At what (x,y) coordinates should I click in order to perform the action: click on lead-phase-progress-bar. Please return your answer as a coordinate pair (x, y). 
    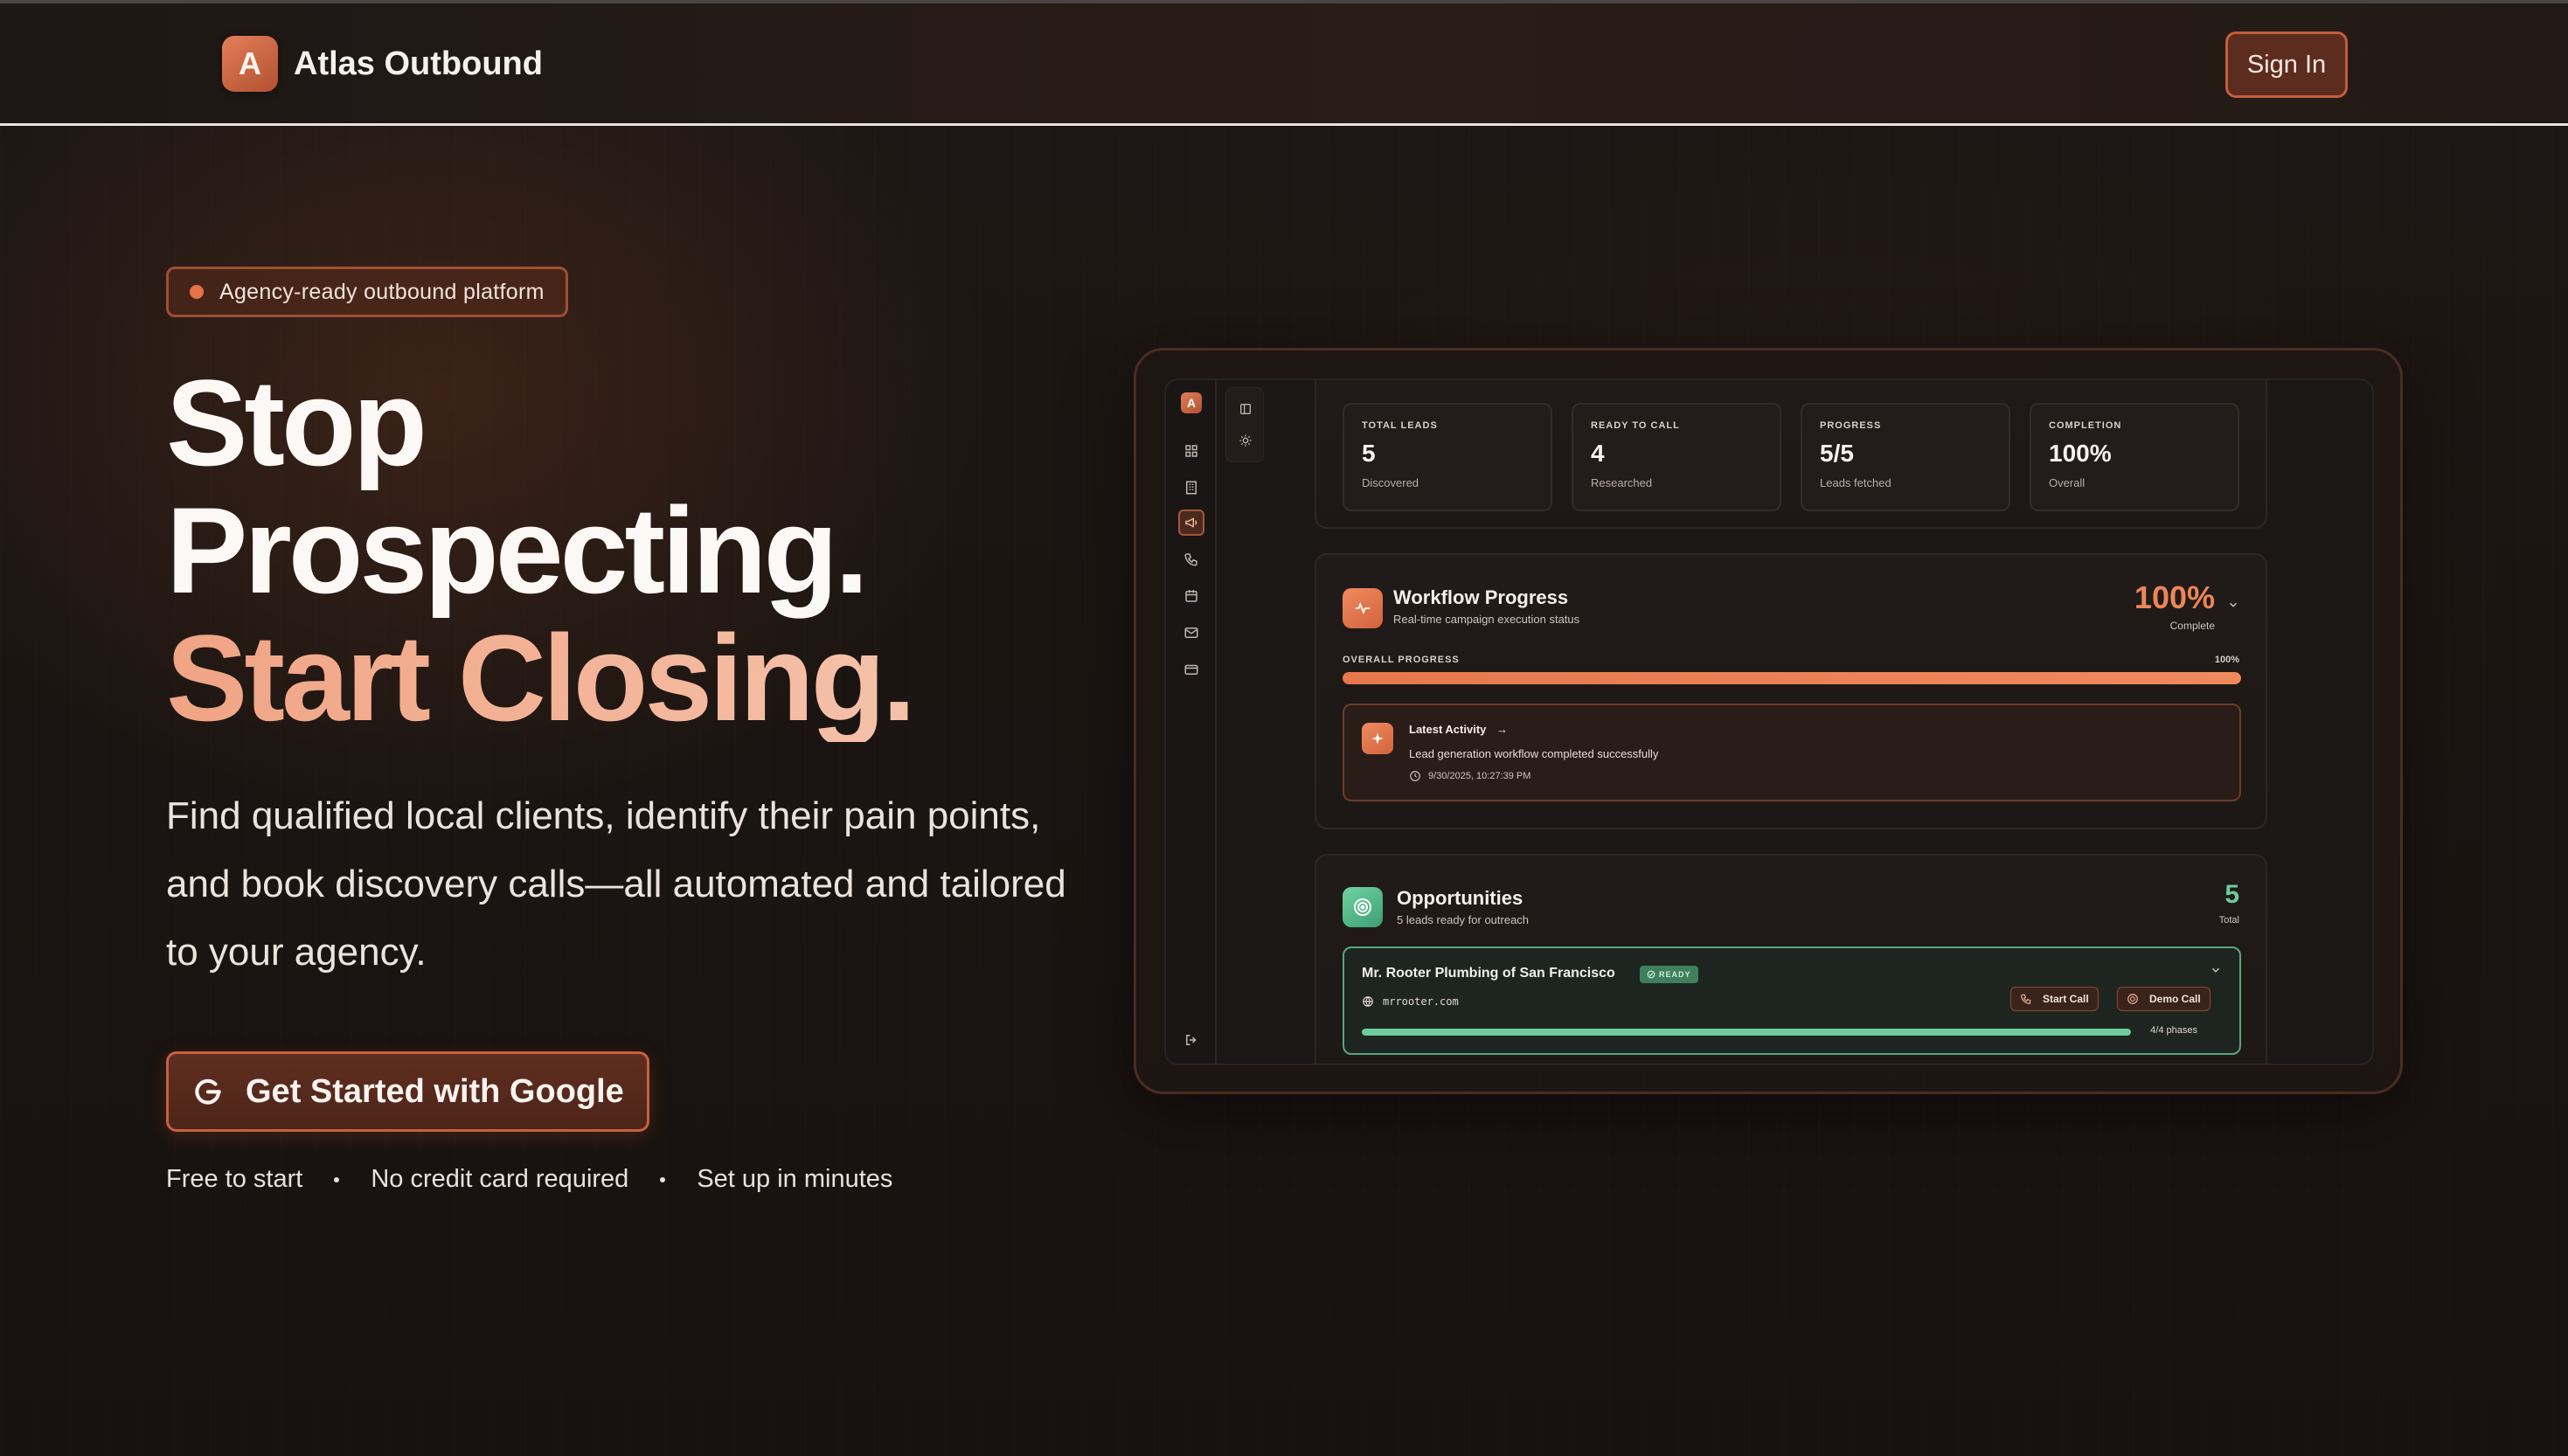
    Looking at the image, I should click on (1746, 1032).